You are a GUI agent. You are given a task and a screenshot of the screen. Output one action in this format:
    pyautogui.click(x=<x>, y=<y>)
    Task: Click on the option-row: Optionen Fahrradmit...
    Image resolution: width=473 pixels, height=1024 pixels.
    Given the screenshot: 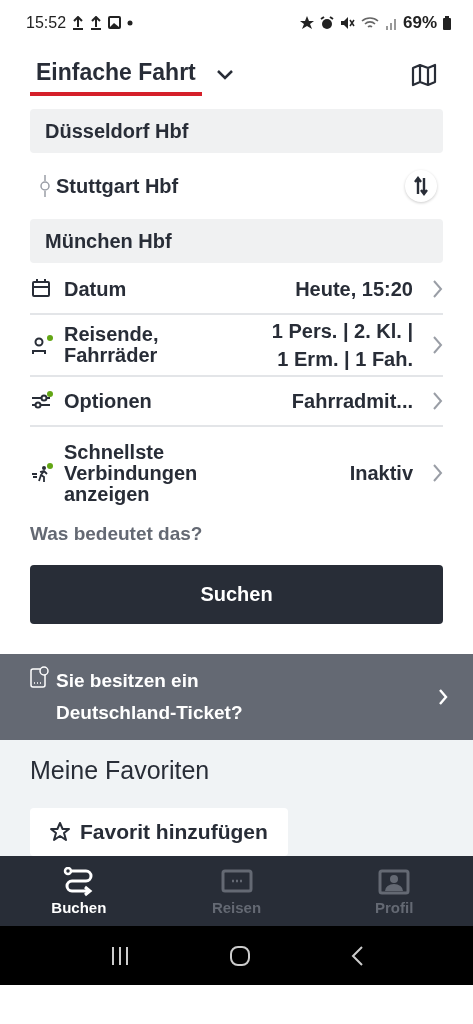 What is the action you would take?
    pyautogui.click(x=236, y=402)
    